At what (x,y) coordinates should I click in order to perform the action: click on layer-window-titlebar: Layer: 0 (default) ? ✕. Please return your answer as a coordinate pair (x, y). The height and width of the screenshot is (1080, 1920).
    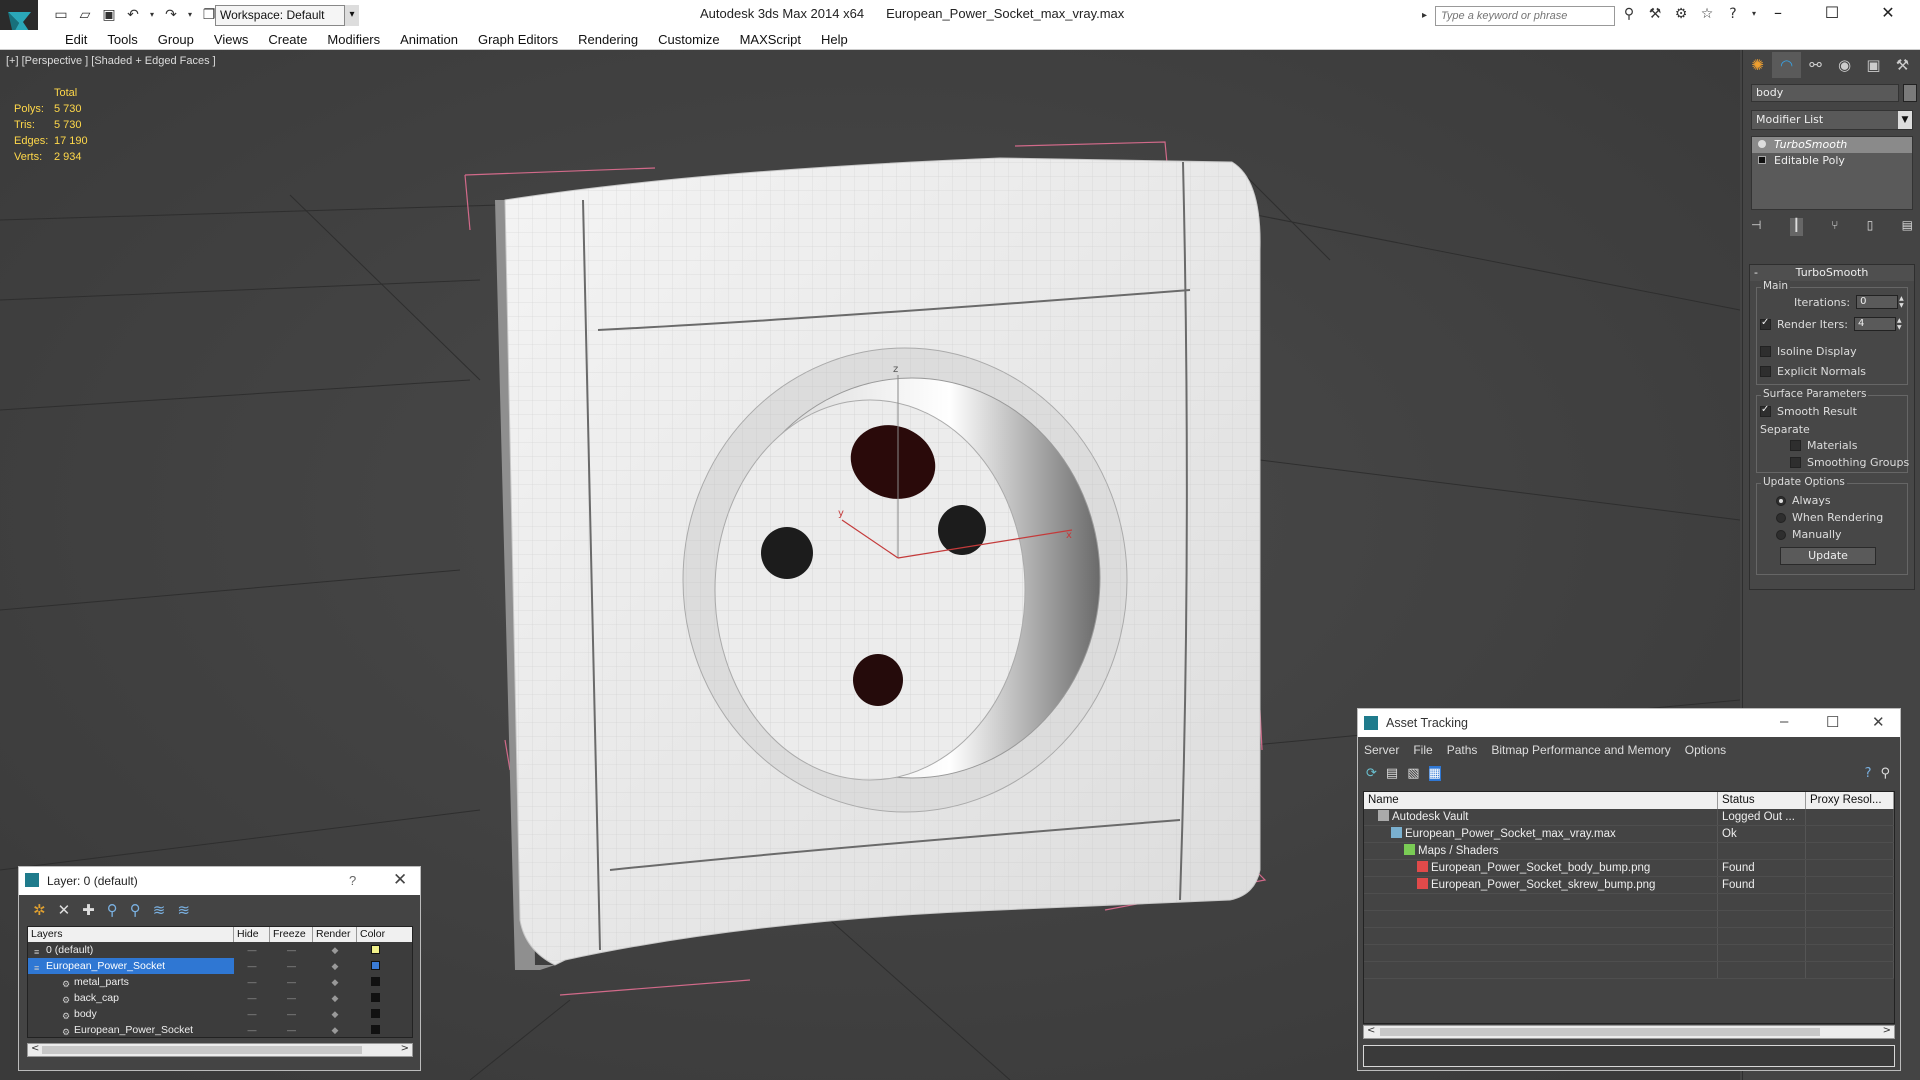
    Looking at the image, I should click on (219, 881).